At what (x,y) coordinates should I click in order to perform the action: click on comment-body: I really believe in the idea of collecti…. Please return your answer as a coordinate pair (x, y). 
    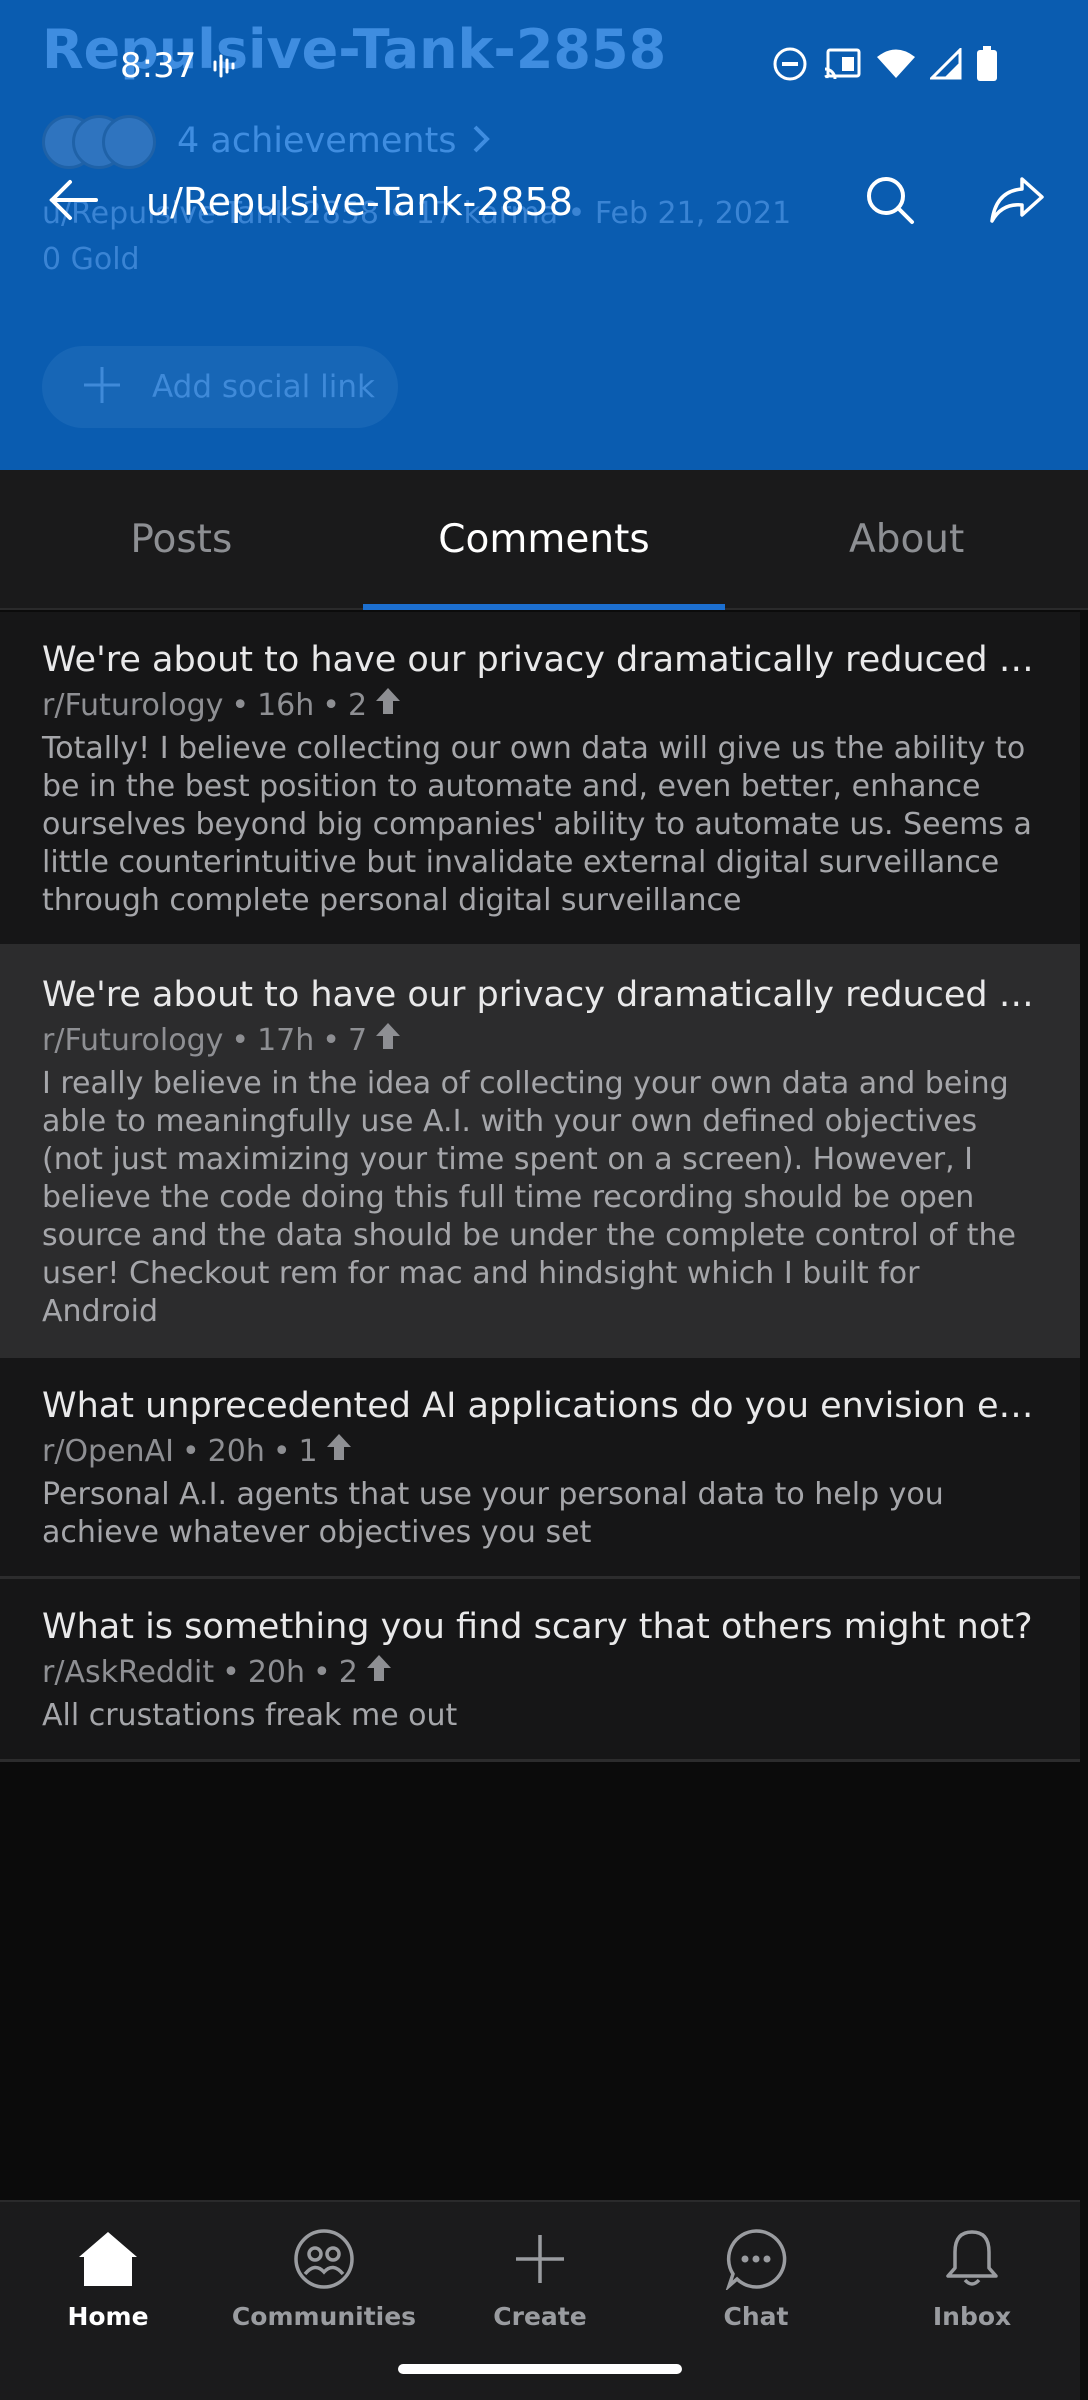
    Looking at the image, I should click on (529, 1197).